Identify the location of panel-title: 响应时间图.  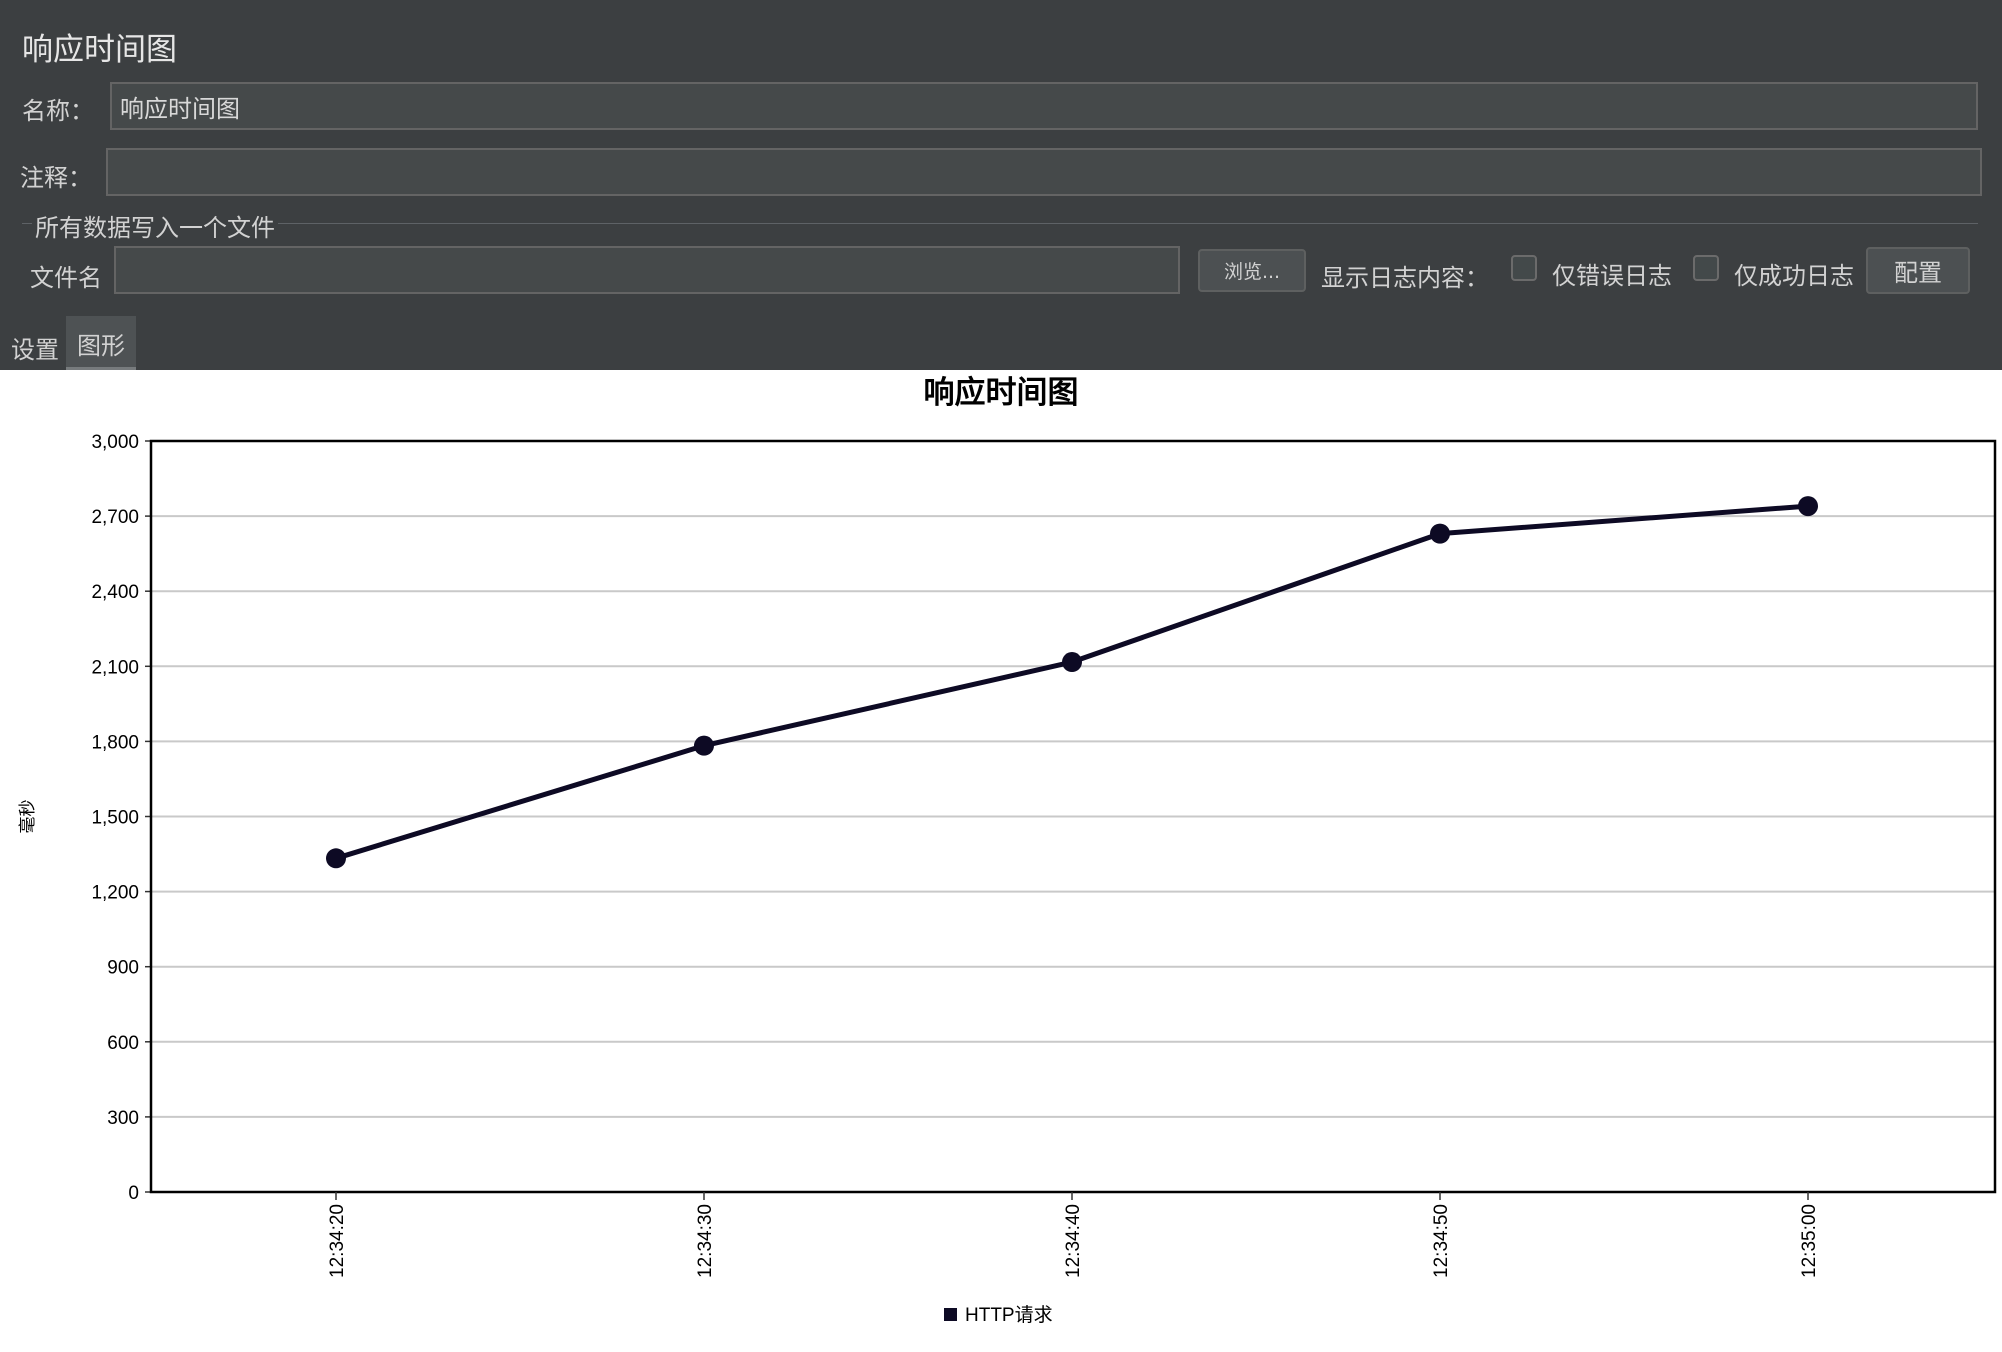
(99, 50).